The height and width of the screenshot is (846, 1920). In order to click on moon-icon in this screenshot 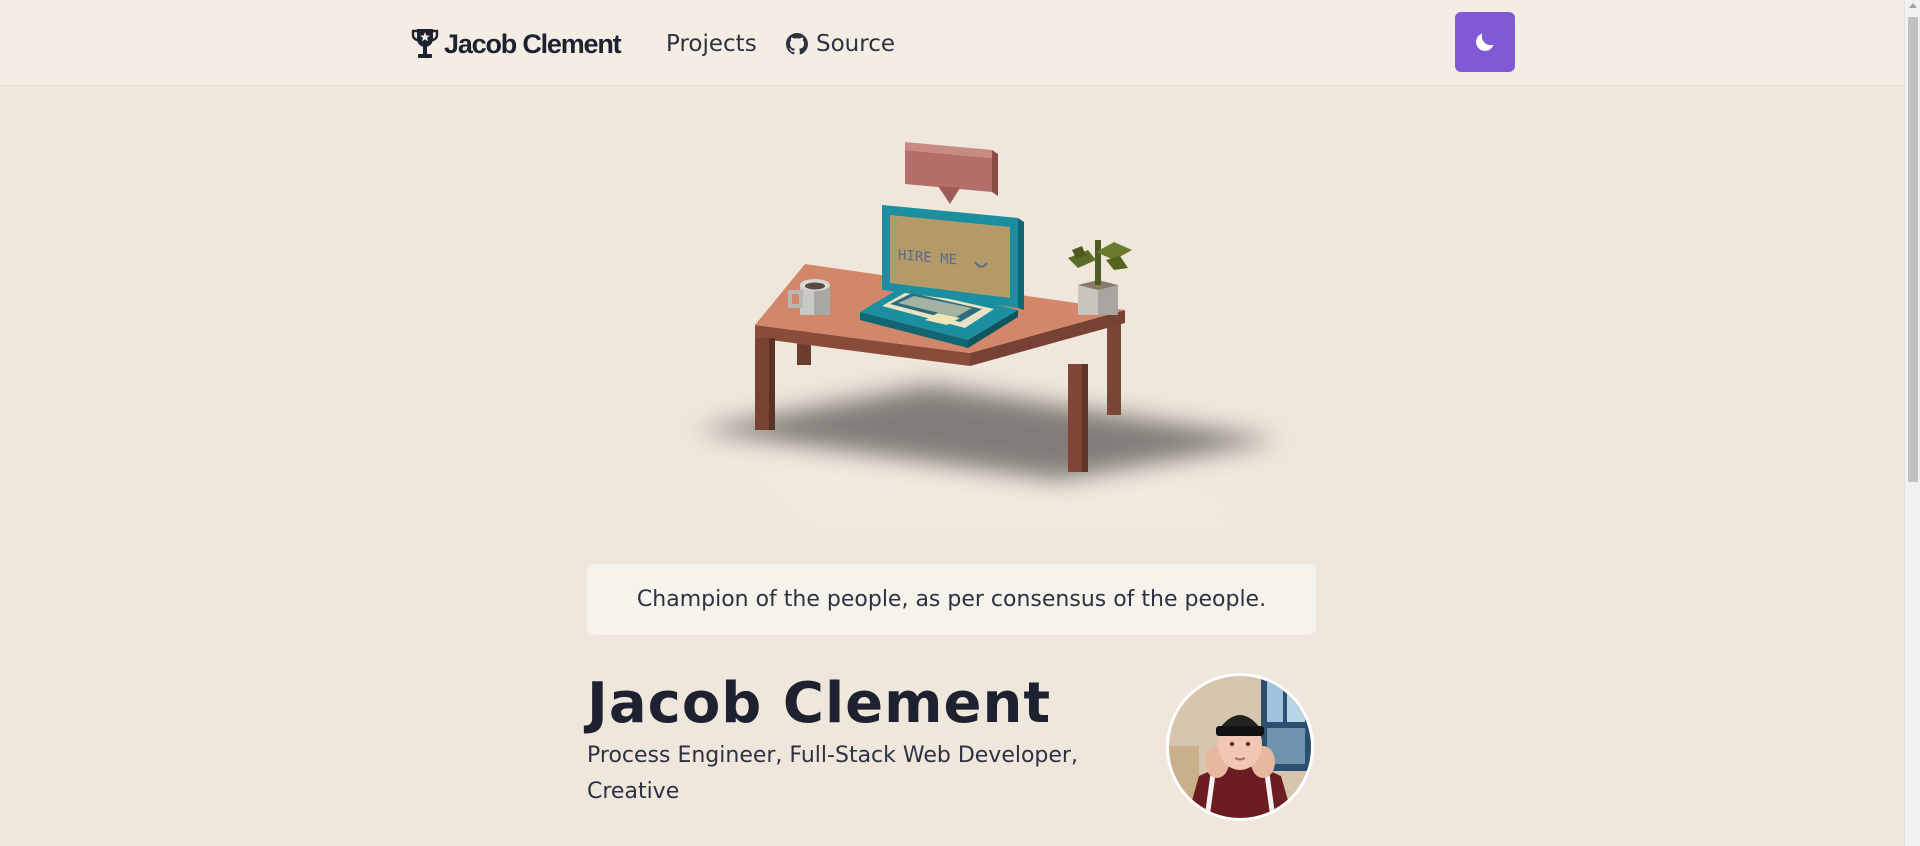, I will do `click(1485, 42)`.